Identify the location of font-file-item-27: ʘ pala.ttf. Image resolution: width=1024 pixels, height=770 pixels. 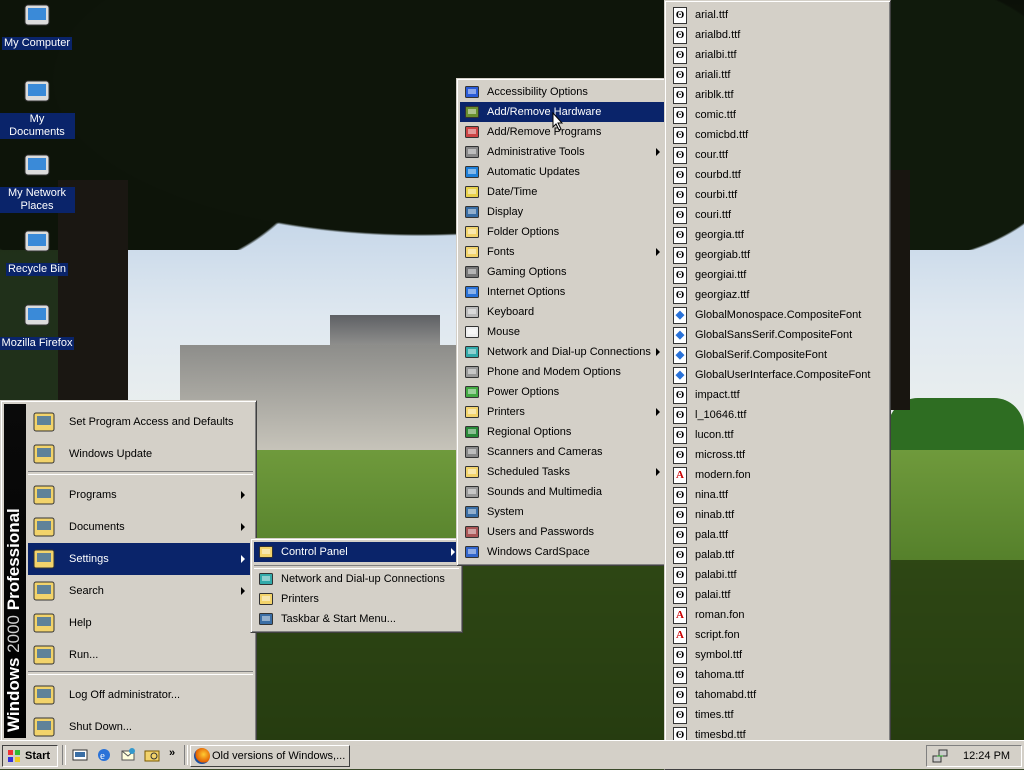
(777, 535).